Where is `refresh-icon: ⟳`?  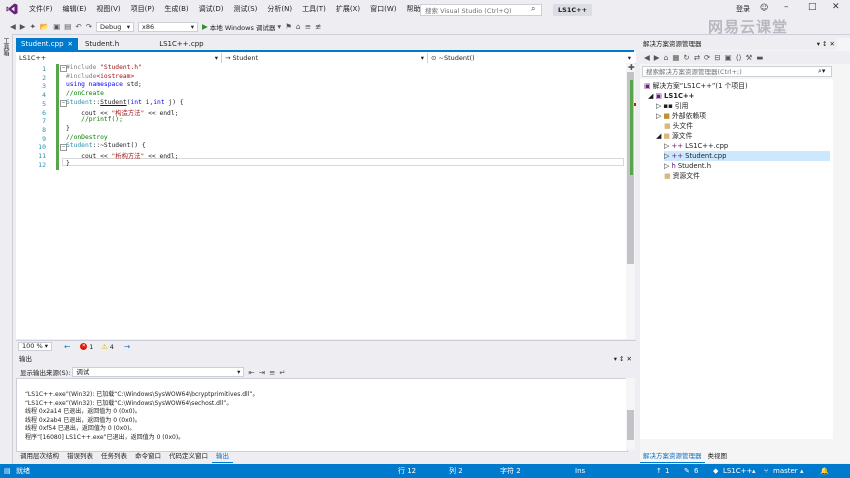
refresh-icon: ⟳ is located at coordinates (707, 57).